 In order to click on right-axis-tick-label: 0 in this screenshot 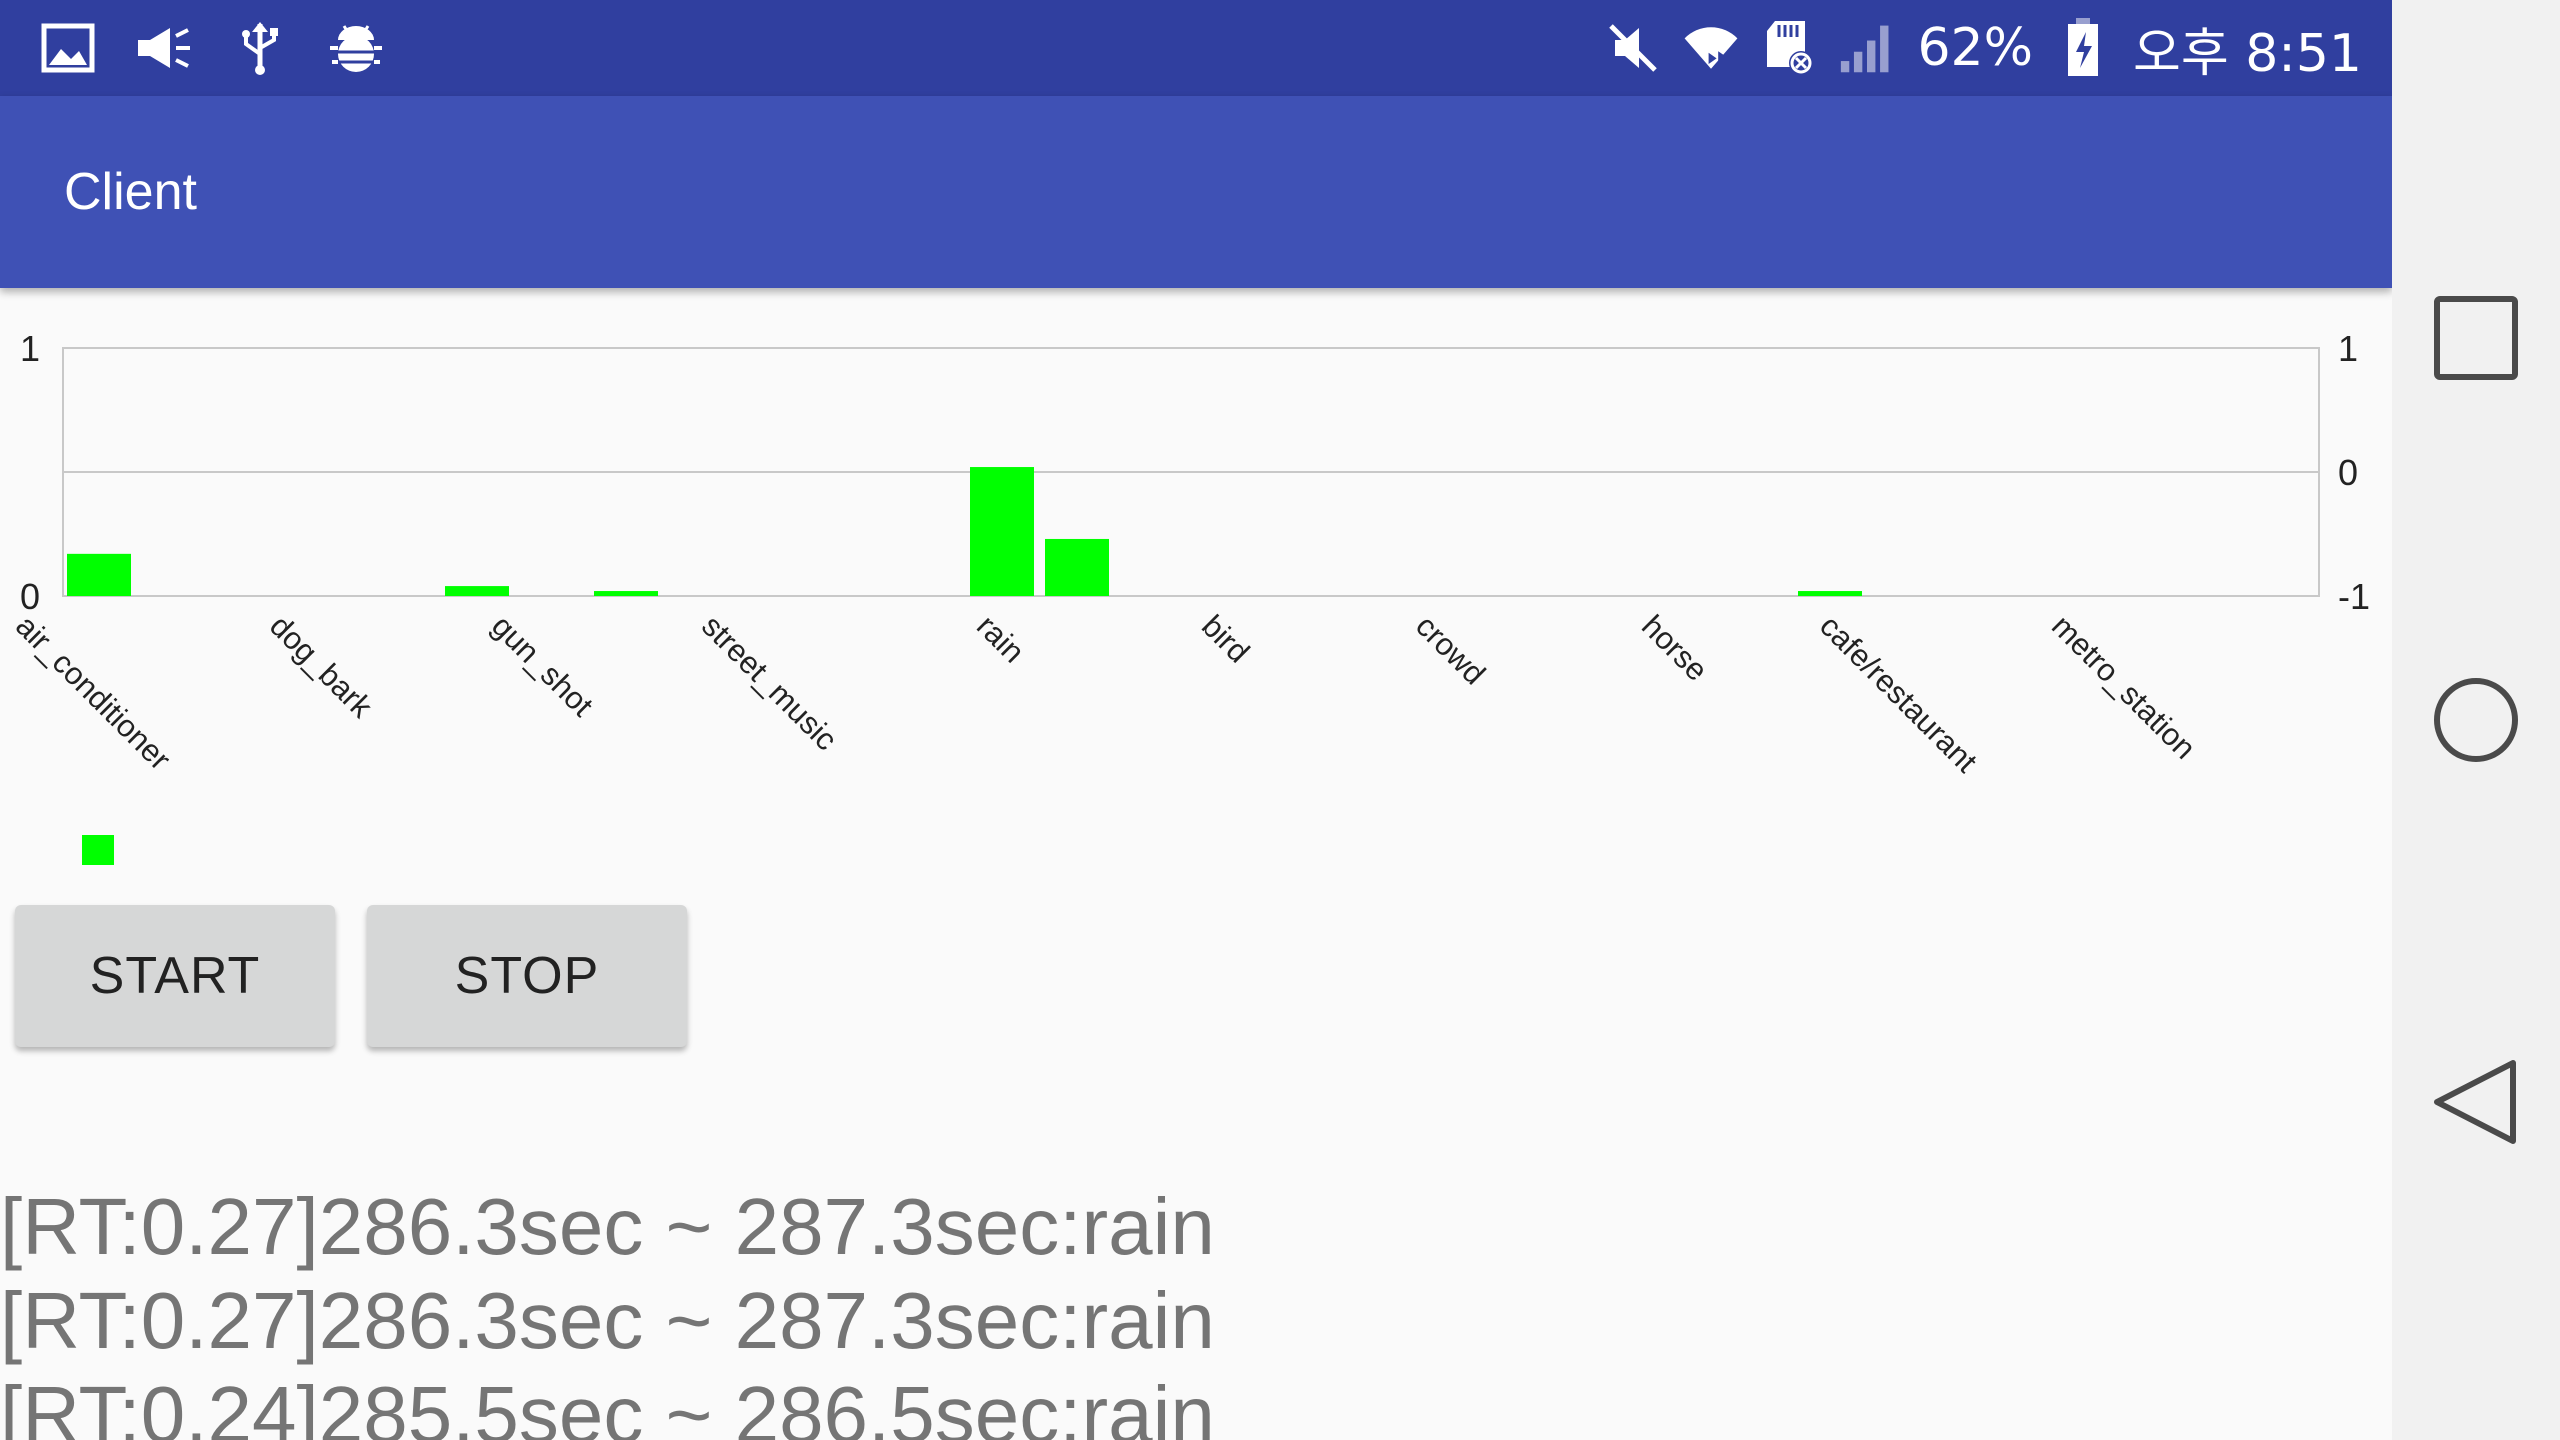, I will do `click(2348, 472)`.